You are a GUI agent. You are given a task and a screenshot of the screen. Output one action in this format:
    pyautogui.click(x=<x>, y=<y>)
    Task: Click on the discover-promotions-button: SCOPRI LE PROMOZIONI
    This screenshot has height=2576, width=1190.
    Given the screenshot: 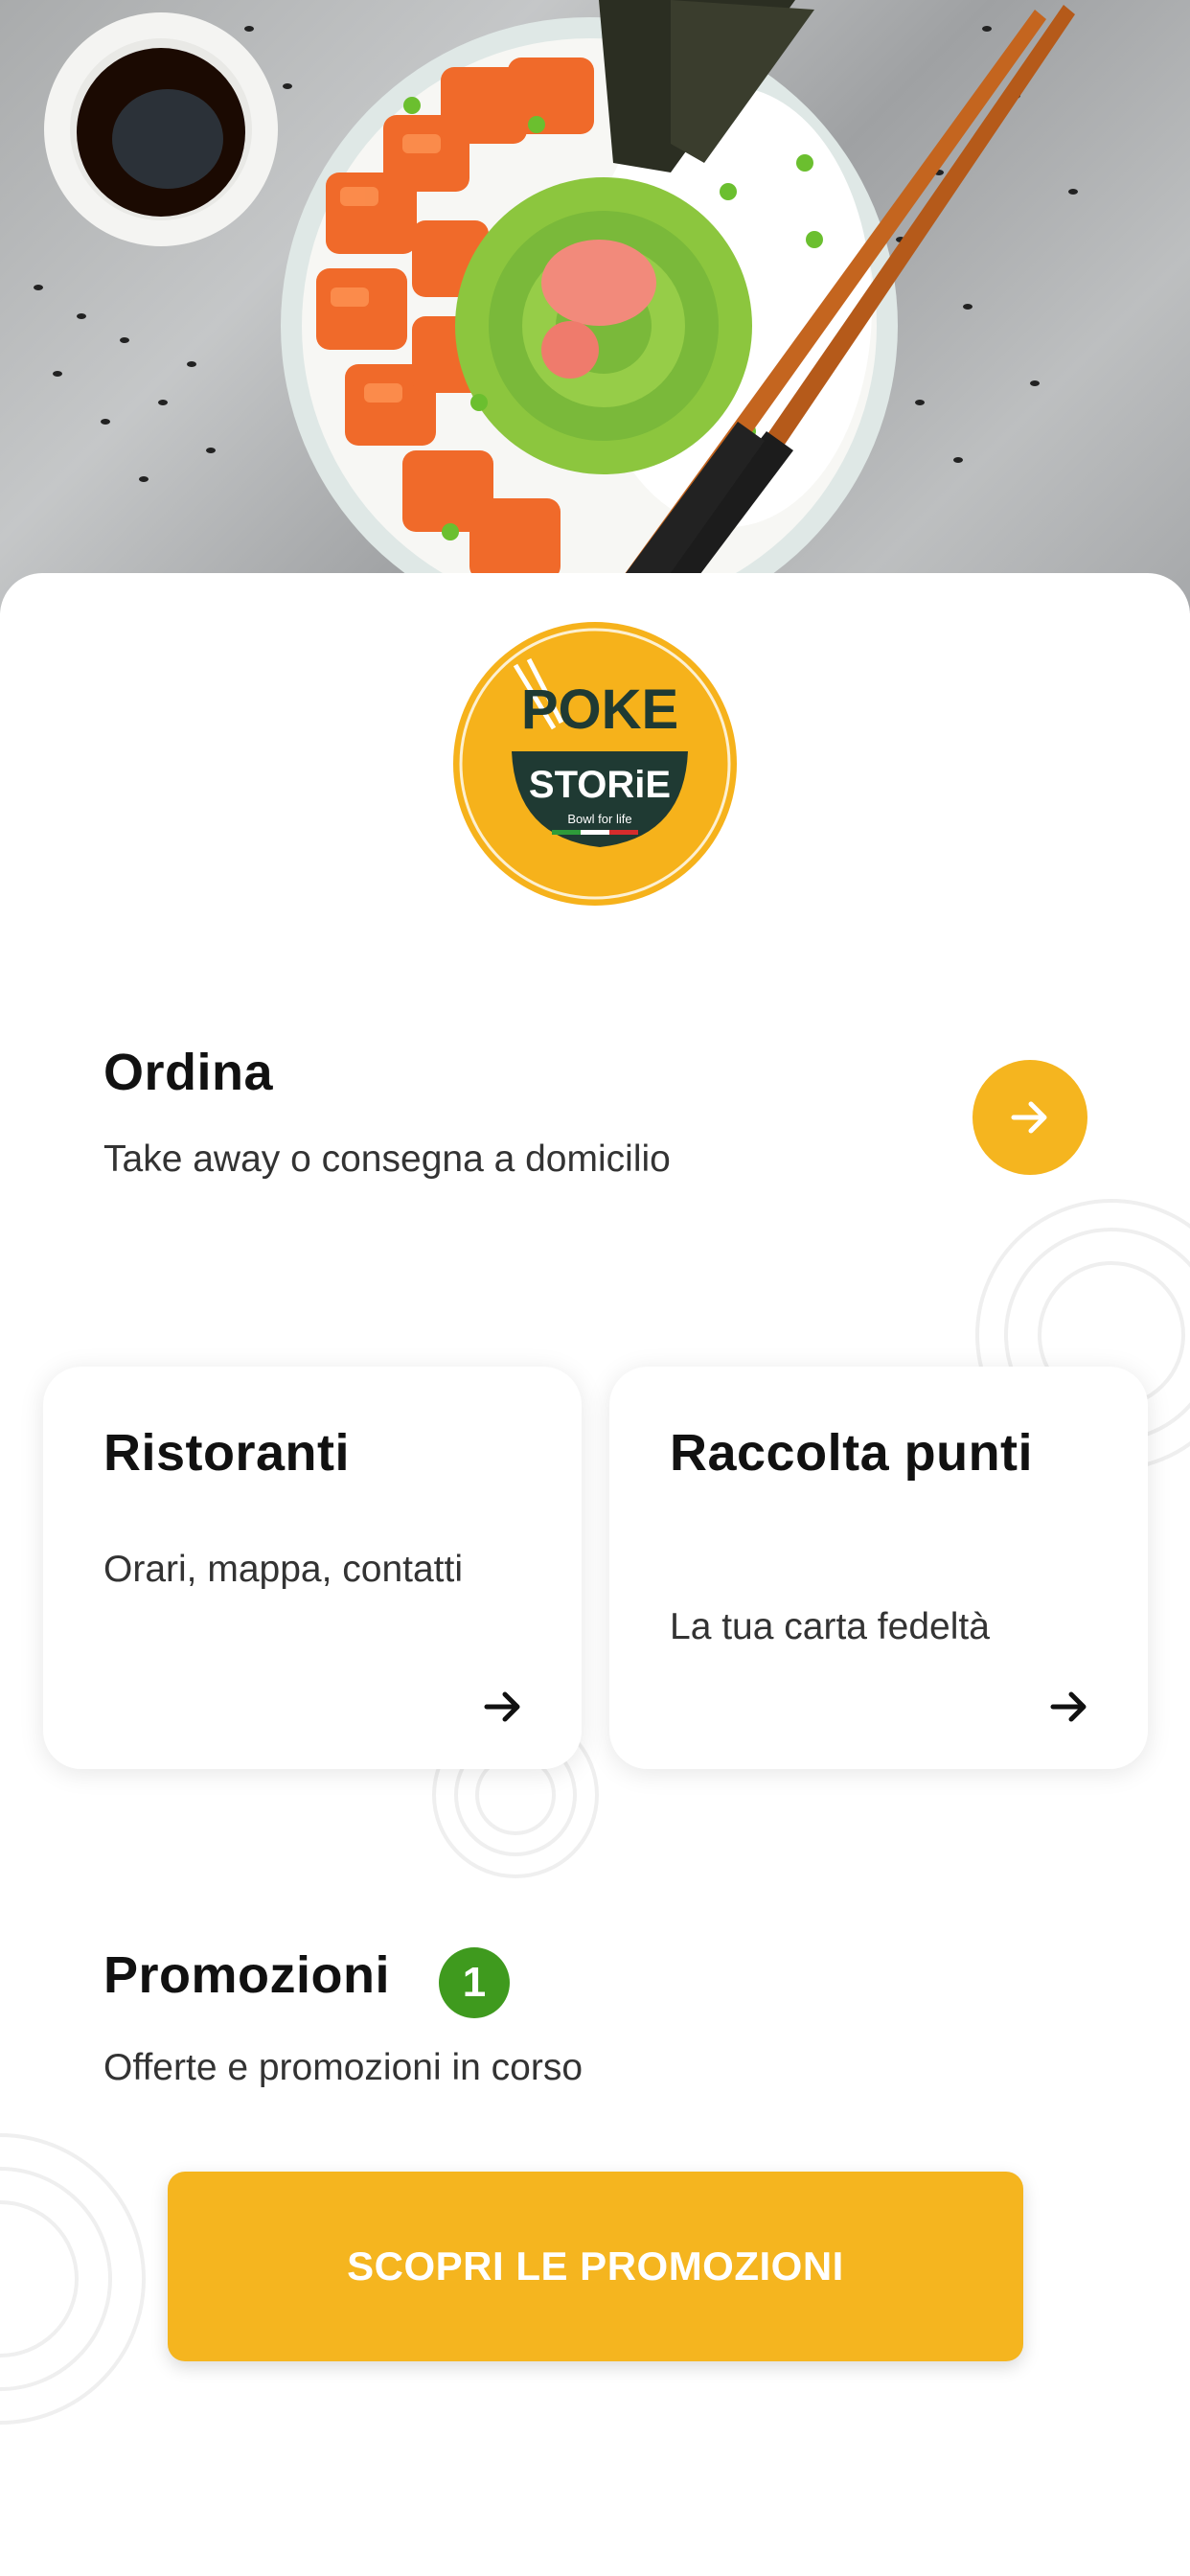 What is the action you would take?
    pyautogui.click(x=595, y=2266)
    